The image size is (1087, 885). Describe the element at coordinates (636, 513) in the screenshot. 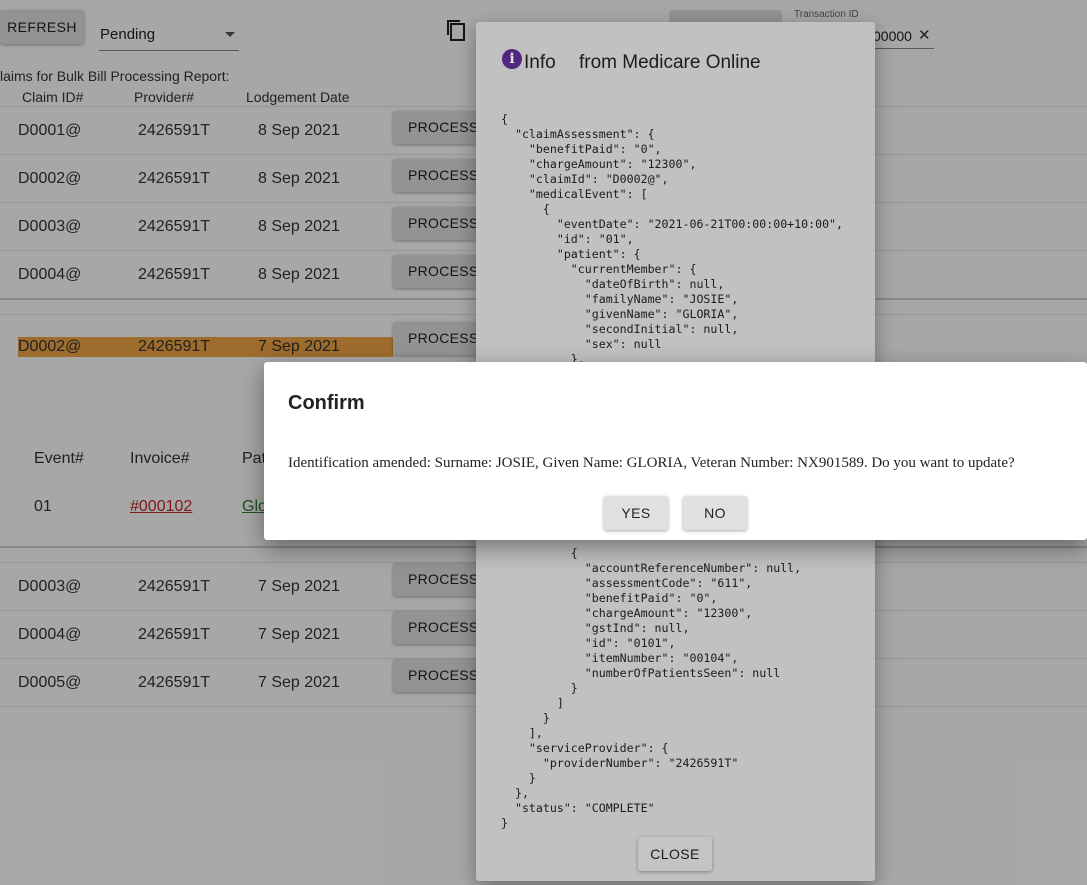

I see `yes-button: YES` at that location.